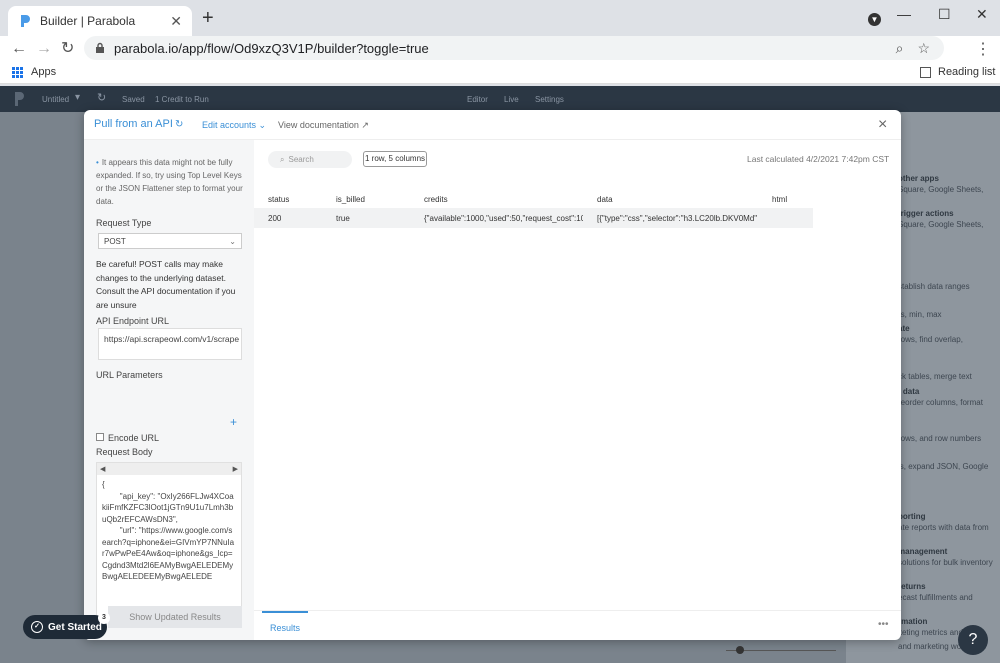 This screenshot has width=1000, height=663. I want to click on flow-menu-chevron-icon: ▾, so click(77, 97).